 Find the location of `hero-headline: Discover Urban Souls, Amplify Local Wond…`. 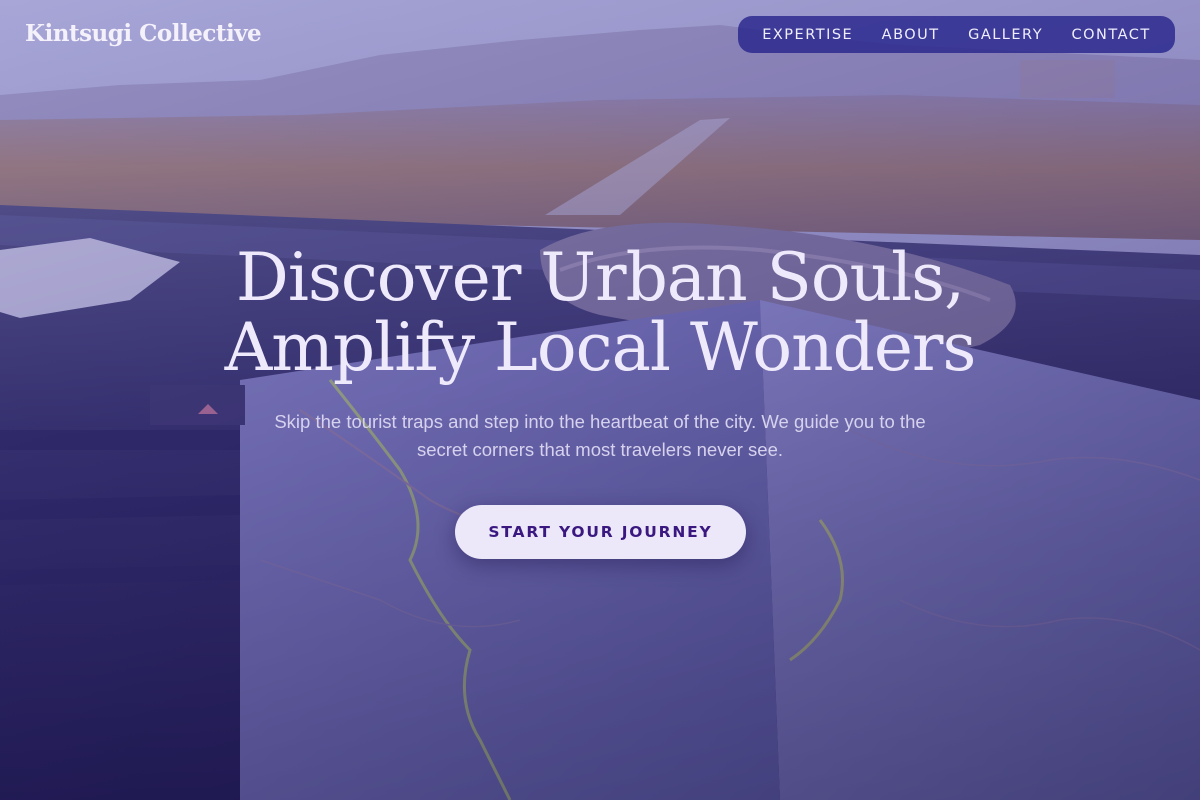

hero-headline: Discover Urban Souls, Amplify Local Wond… is located at coordinates (600, 313).